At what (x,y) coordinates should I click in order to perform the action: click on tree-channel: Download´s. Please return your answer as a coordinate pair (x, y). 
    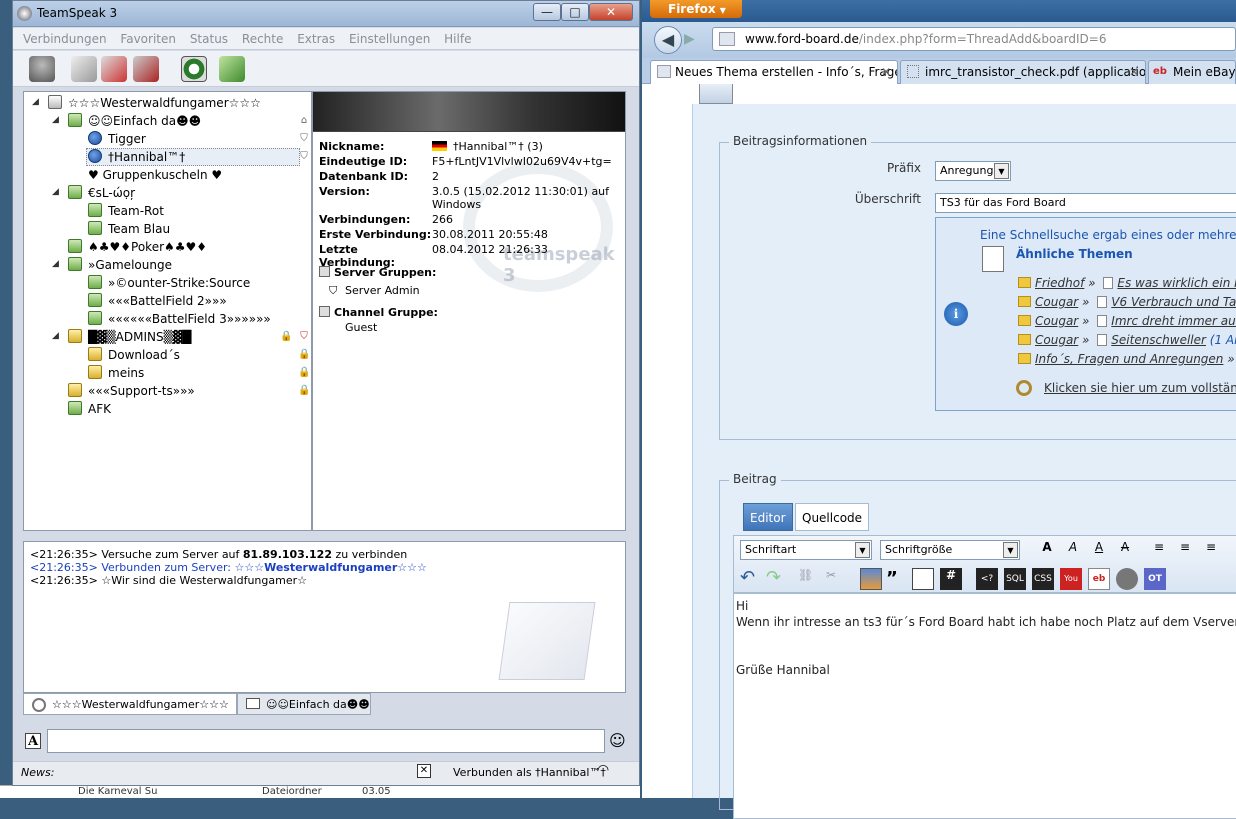
    Looking at the image, I should click on (134, 355).